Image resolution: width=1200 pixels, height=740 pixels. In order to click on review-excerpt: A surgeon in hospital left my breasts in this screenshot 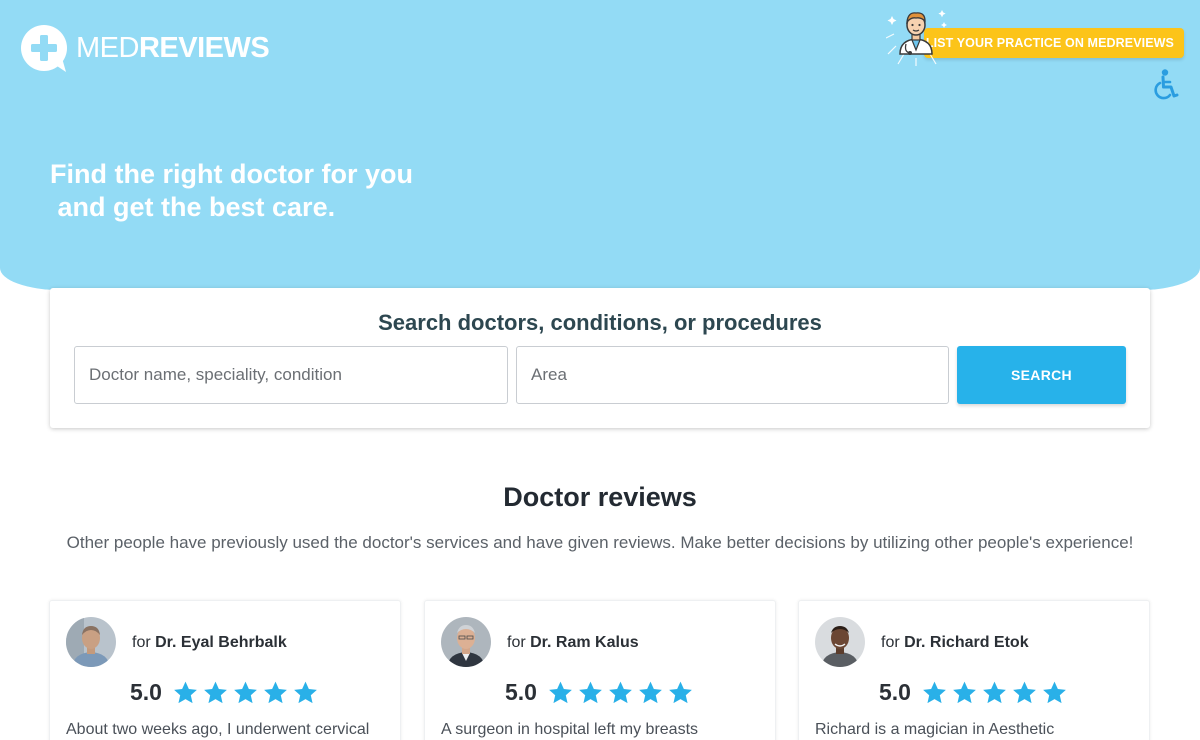, I will do `click(570, 729)`.